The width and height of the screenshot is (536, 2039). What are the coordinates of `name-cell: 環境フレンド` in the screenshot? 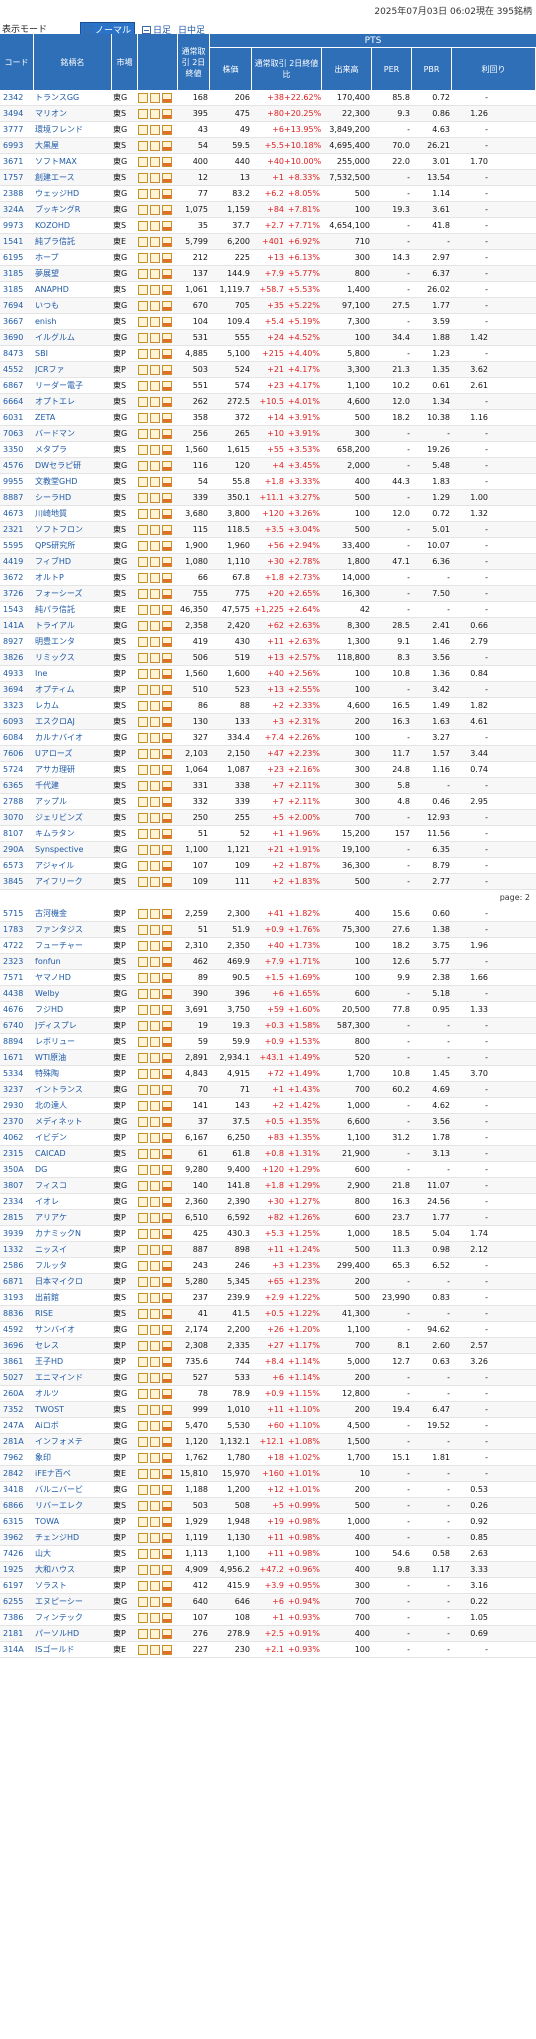 It's located at (73, 130).